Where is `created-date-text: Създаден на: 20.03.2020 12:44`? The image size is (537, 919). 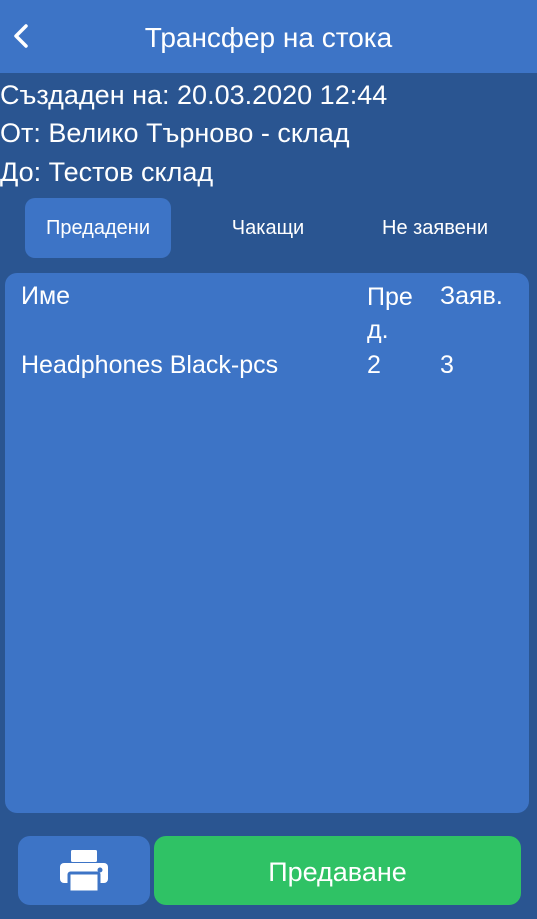 created-date-text: Създаден на: 20.03.2020 12:44 is located at coordinates (194, 95).